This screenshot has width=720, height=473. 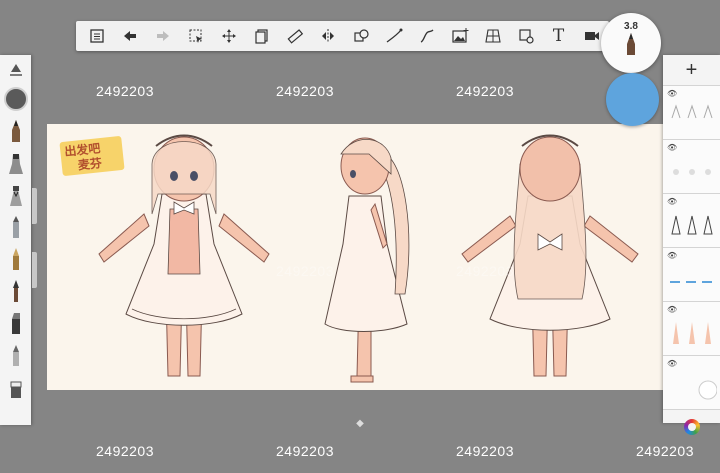 What do you see at coordinates (15, 131) in the screenshot?
I see `pencil-brush-icon` at bounding box center [15, 131].